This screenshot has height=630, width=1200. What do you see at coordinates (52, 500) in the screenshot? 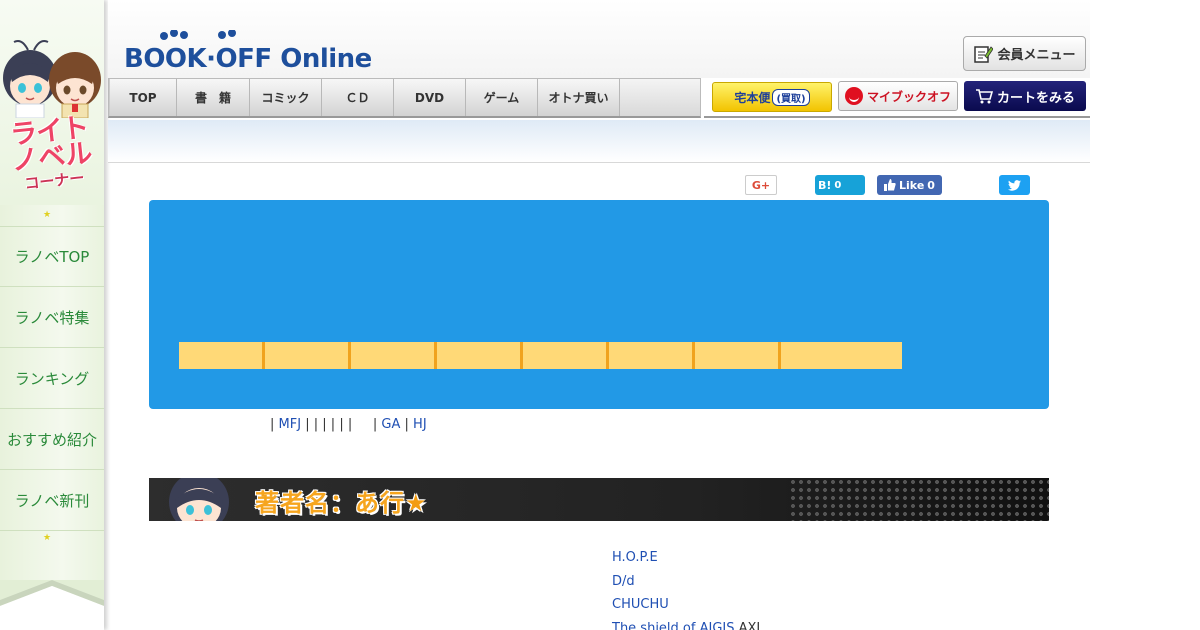
I see `sidebar-item-new-releases: ラノベ新刊` at bounding box center [52, 500].